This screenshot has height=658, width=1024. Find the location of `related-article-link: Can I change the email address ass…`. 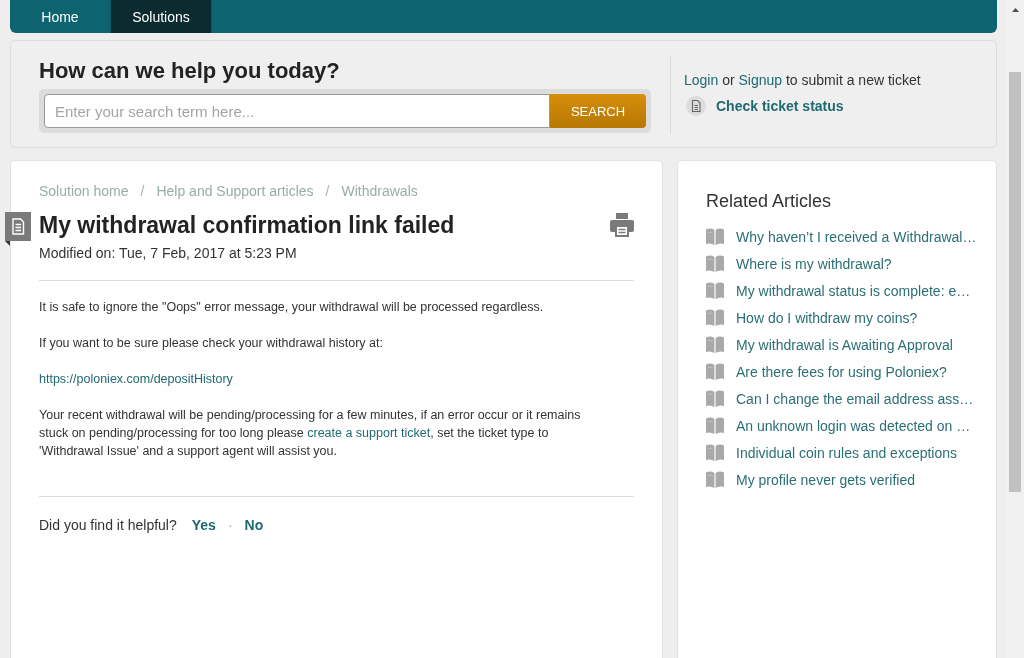

related-article-link: Can I change the email address ass… is located at coordinates (855, 398).